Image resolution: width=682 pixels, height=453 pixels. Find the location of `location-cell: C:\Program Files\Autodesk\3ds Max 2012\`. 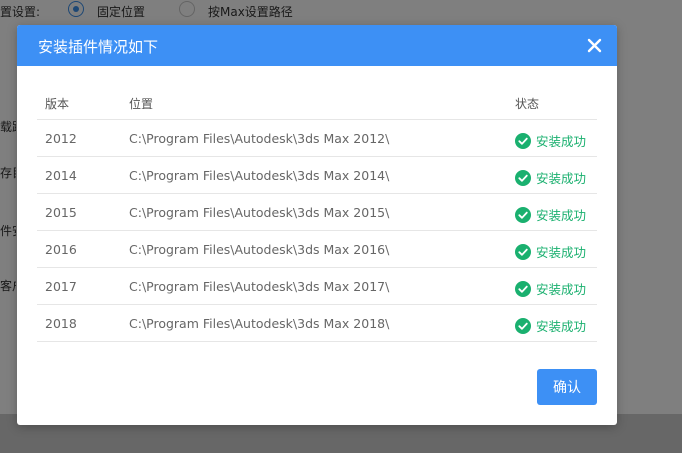

location-cell: C:\Program Files\Autodesk\3ds Max 2012\ is located at coordinates (259, 138).